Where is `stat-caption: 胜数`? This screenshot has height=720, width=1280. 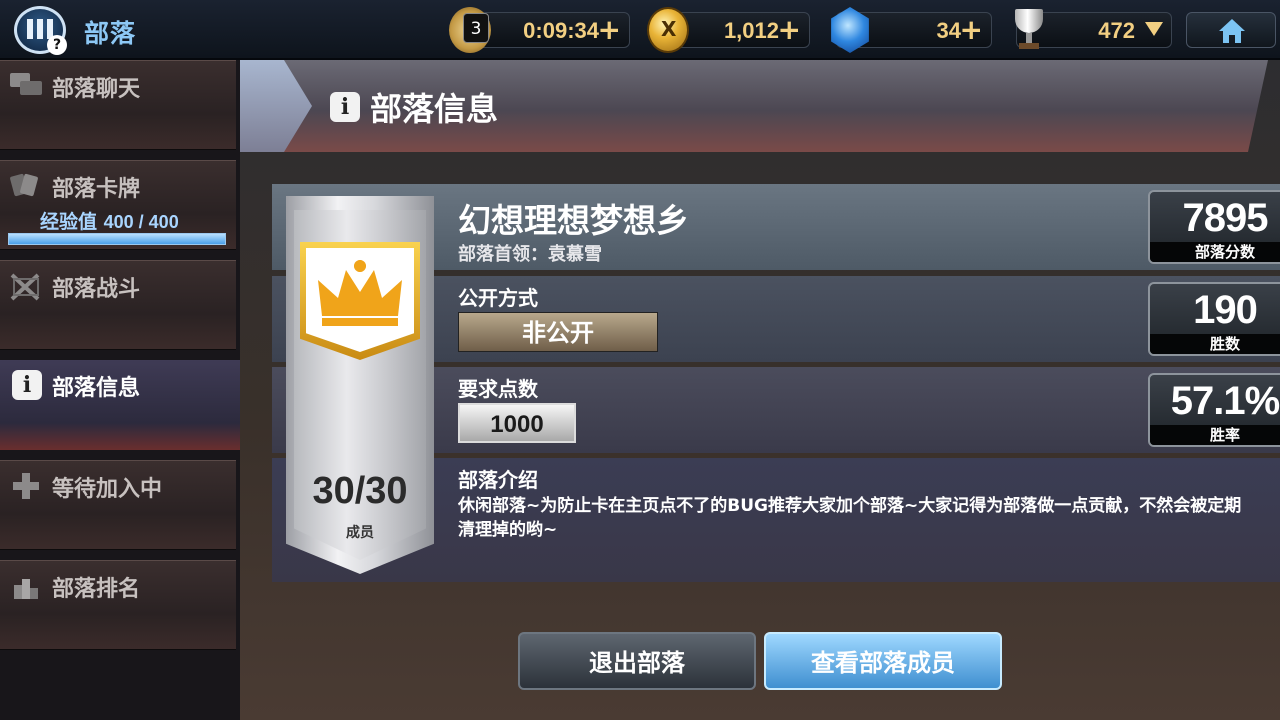 stat-caption: 胜数 is located at coordinates (1215, 344).